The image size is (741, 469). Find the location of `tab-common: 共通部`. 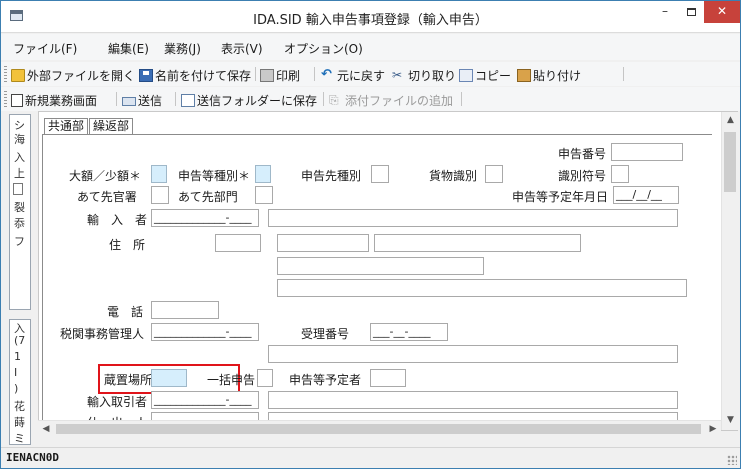

tab-common: 共通部 is located at coordinates (66, 126).